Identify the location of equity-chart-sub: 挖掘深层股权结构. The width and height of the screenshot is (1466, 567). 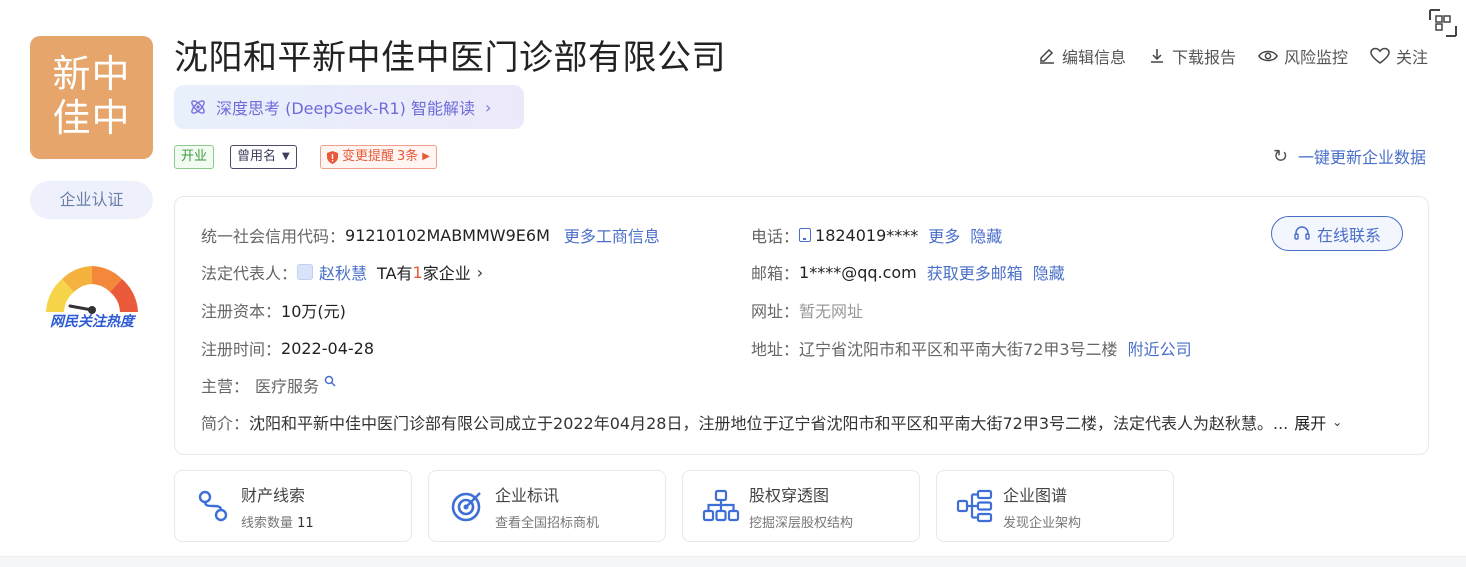
(801, 523).